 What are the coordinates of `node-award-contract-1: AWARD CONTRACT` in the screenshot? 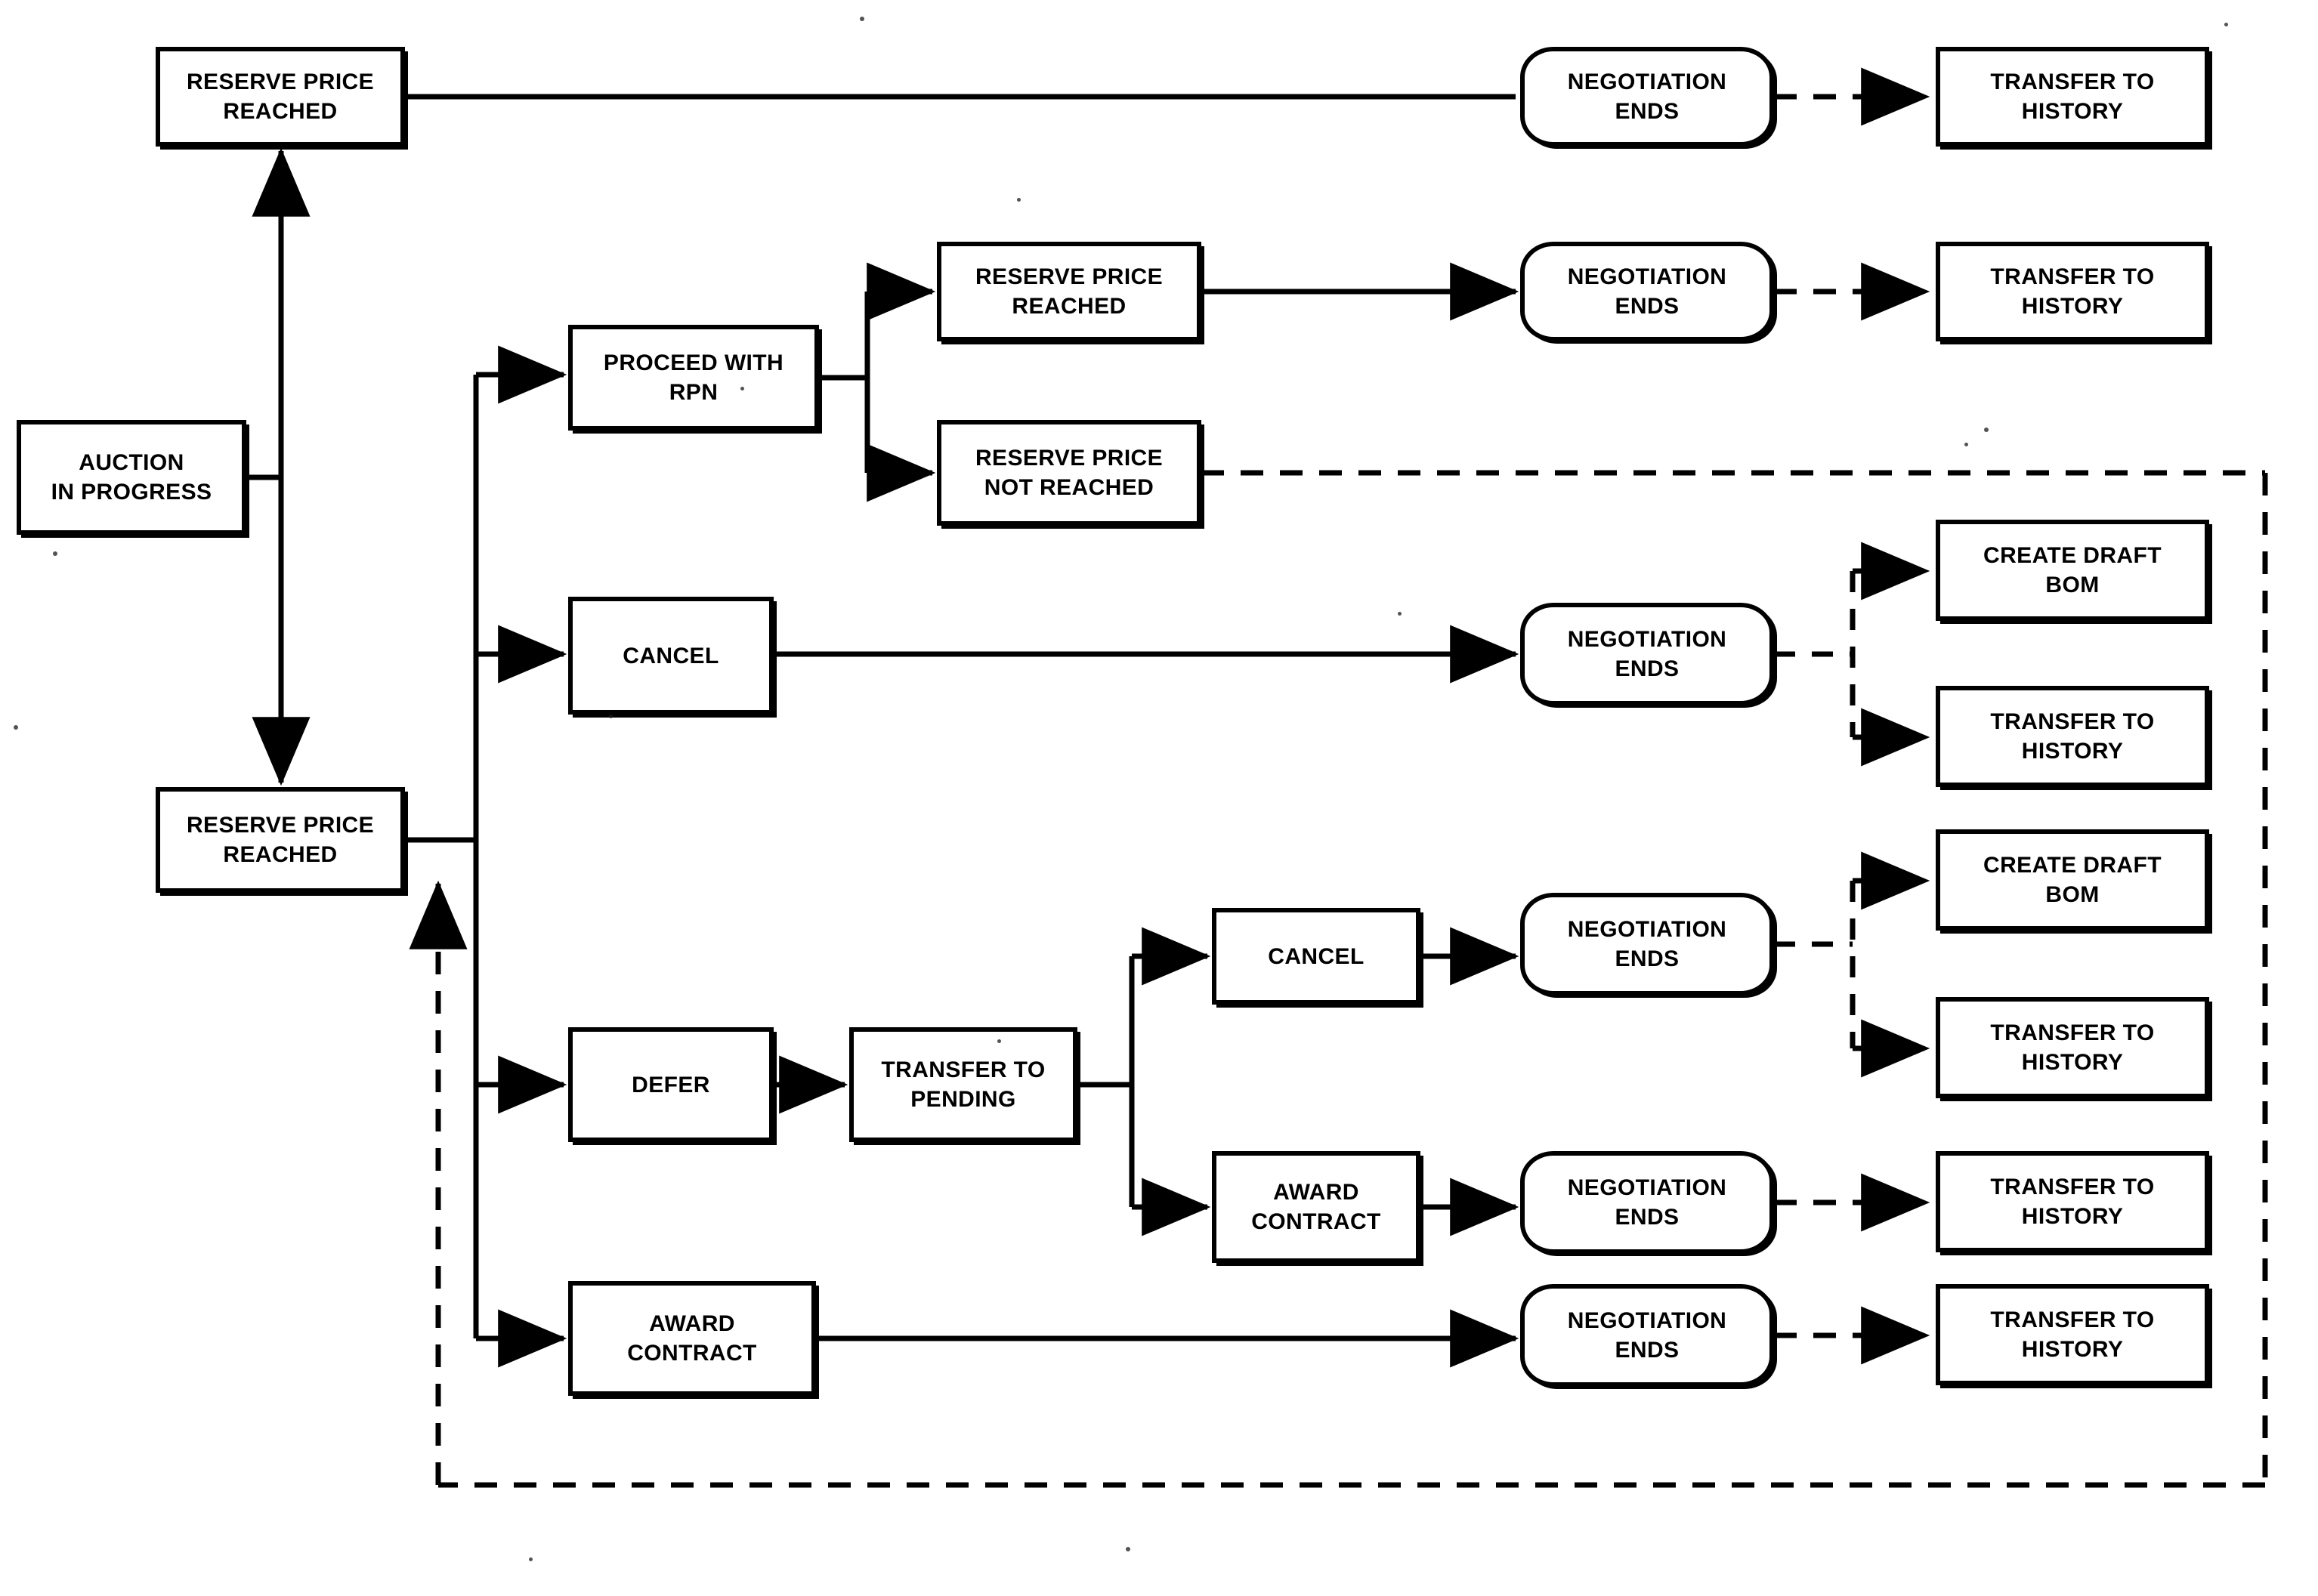 It's located at (1316, 1207).